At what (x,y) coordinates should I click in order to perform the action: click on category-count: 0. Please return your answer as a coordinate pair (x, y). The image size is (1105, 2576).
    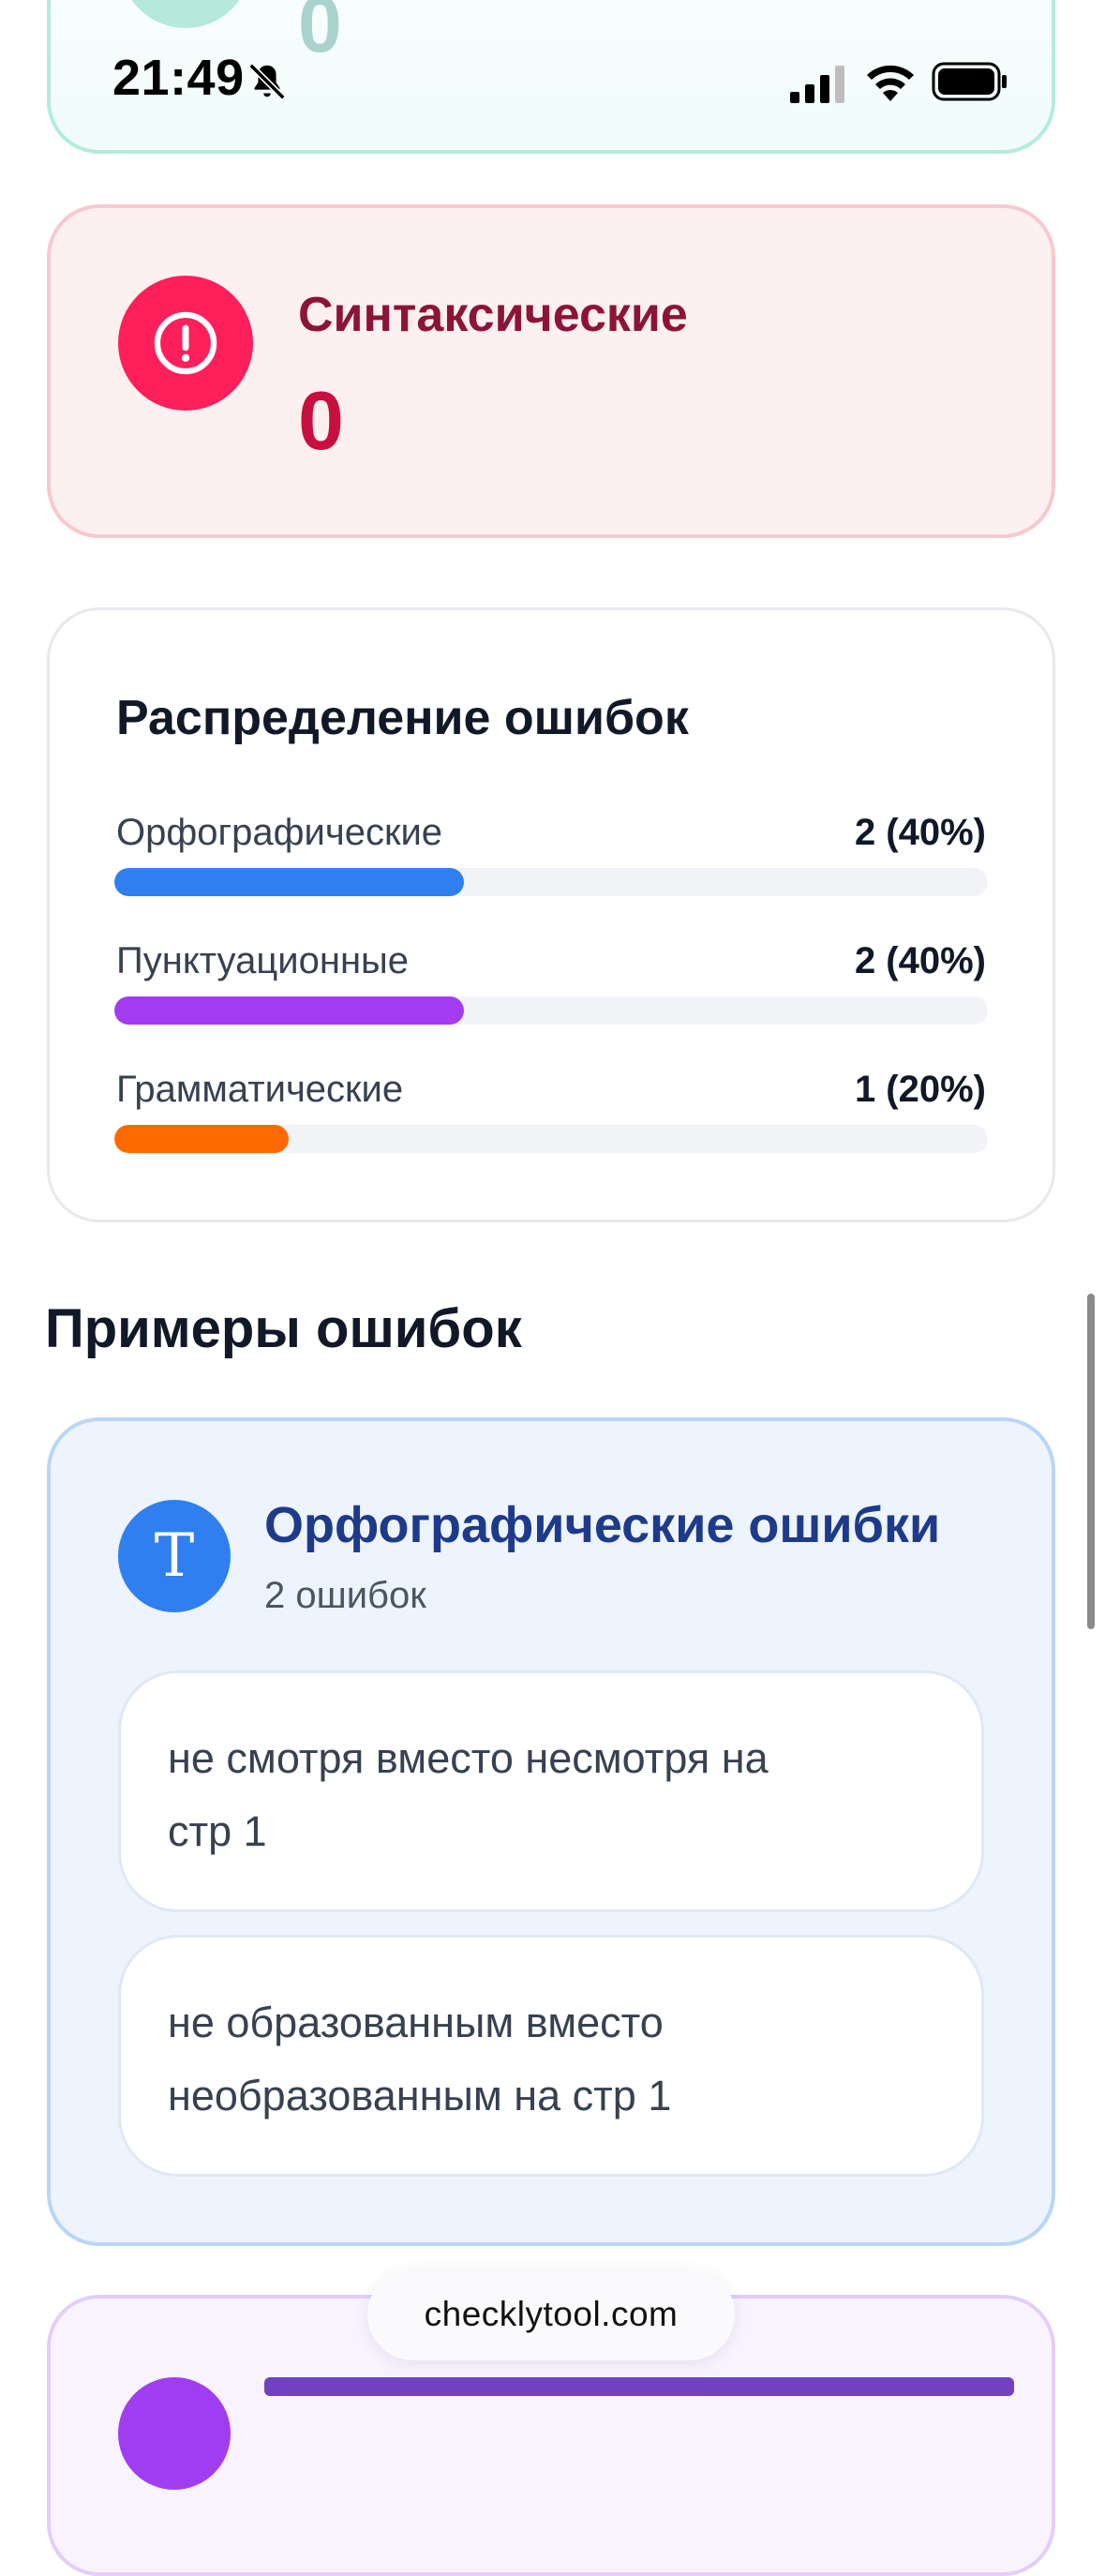
    Looking at the image, I should click on (320, 34).